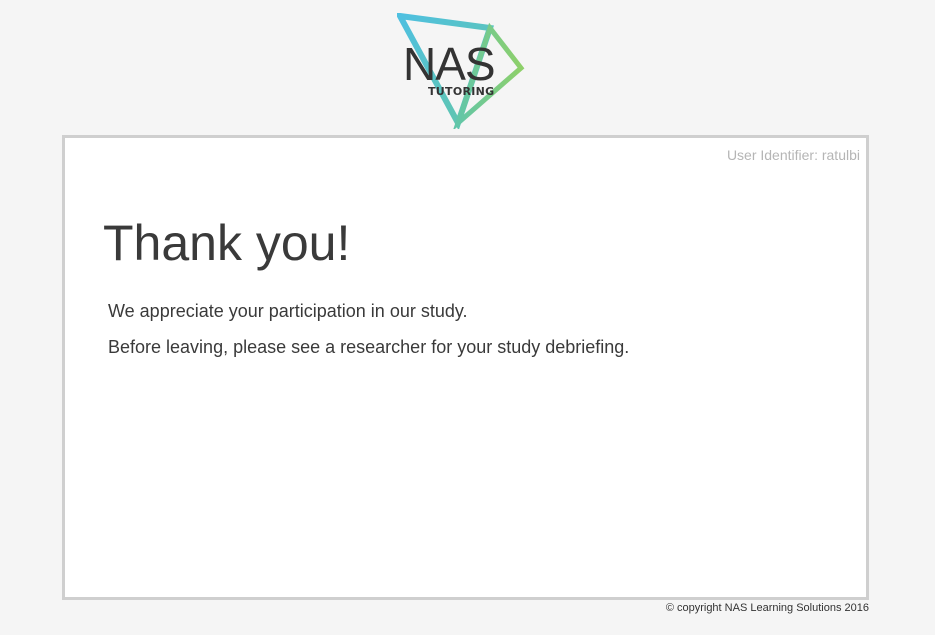 The width and height of the screenshot is (935, 635). What do you see at coordinates (793, 155) in the screenshot?
I see `user-identifier: User Identifier: ratulbi` at bounding box center [793, 155].